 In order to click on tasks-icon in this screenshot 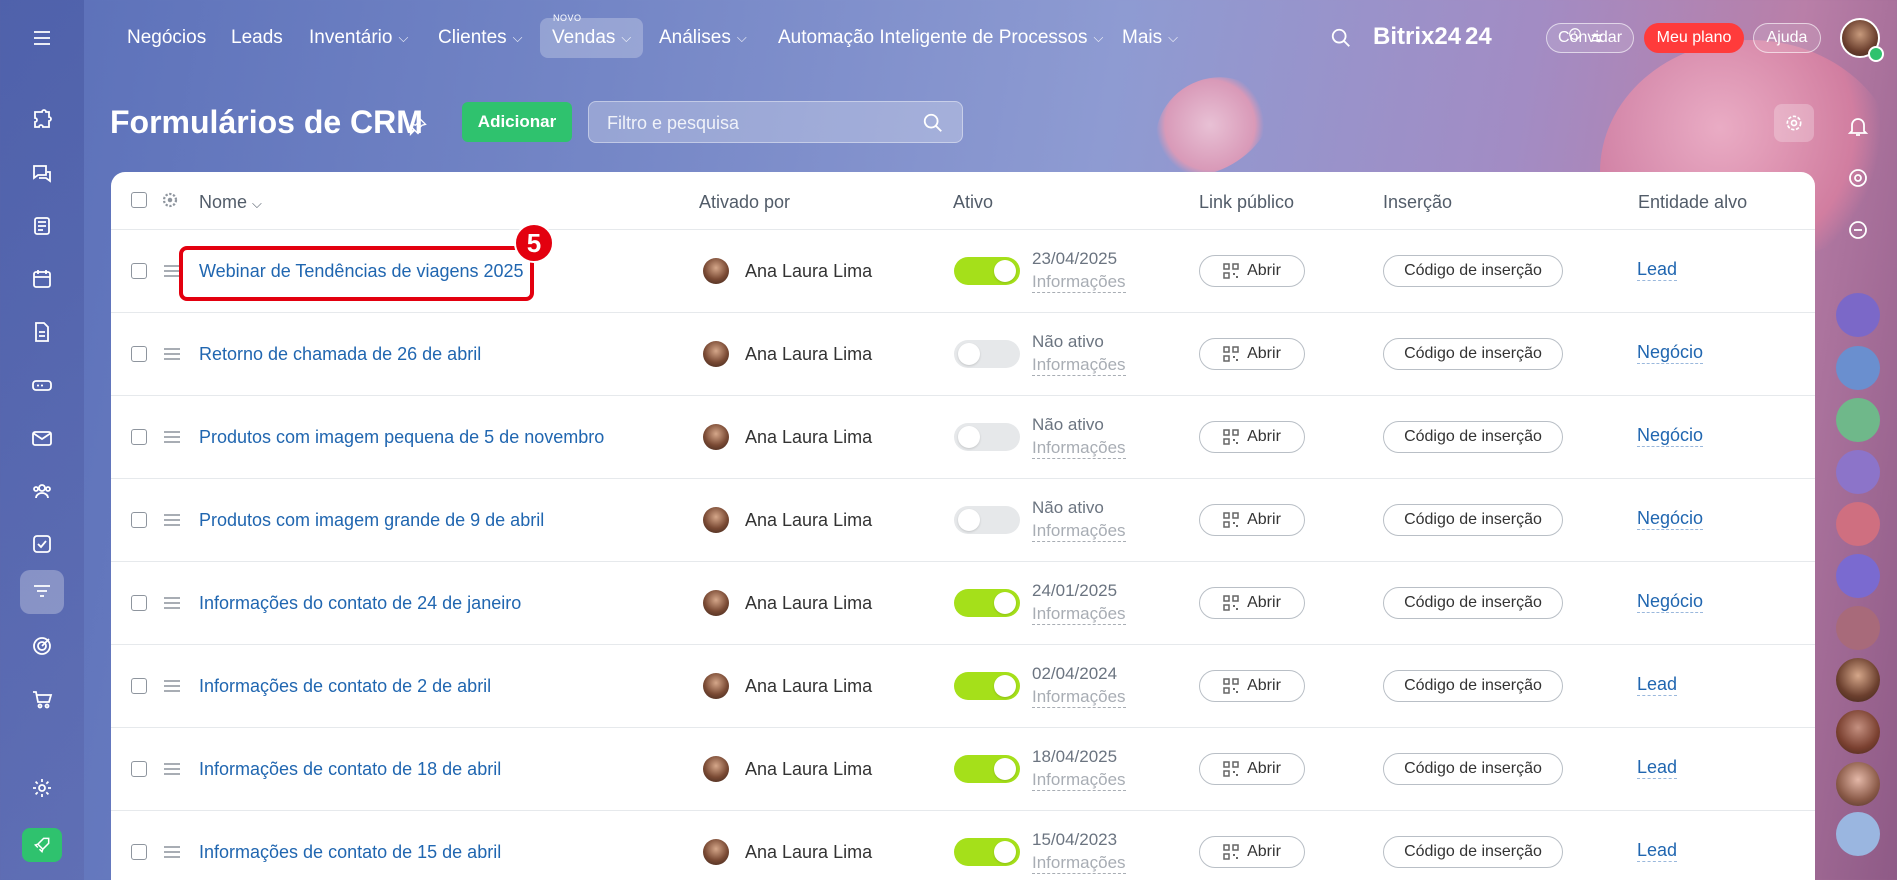, I will do `click(42, 544)`.